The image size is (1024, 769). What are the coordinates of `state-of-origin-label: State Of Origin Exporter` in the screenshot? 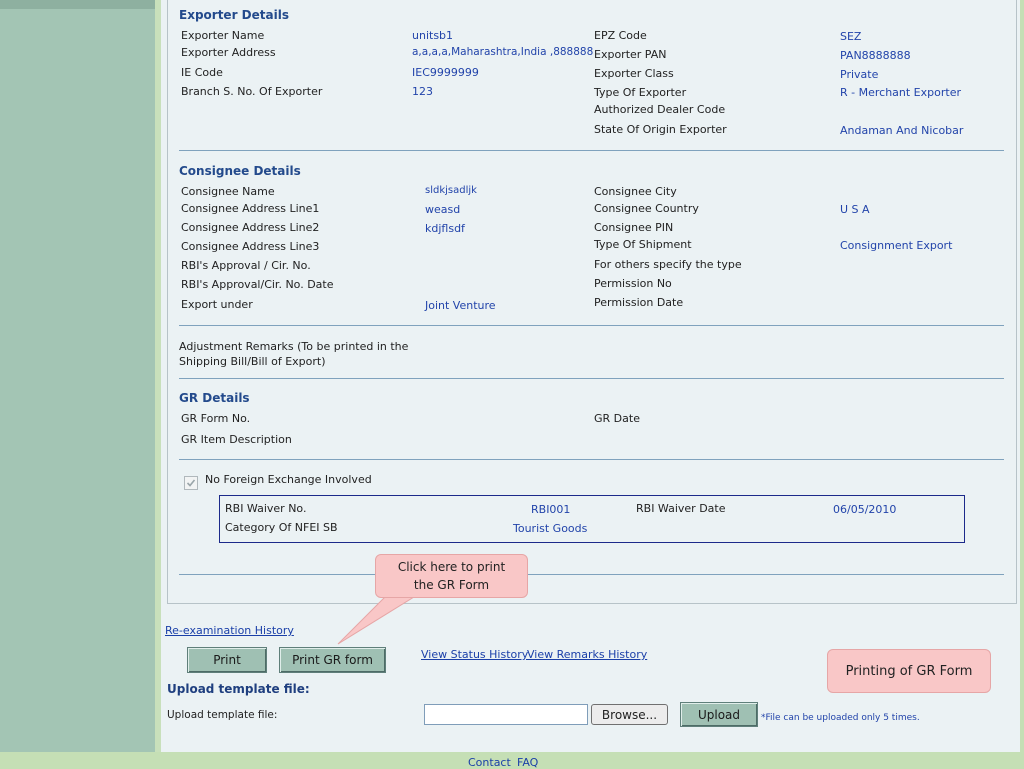 It's located at (660, 129).